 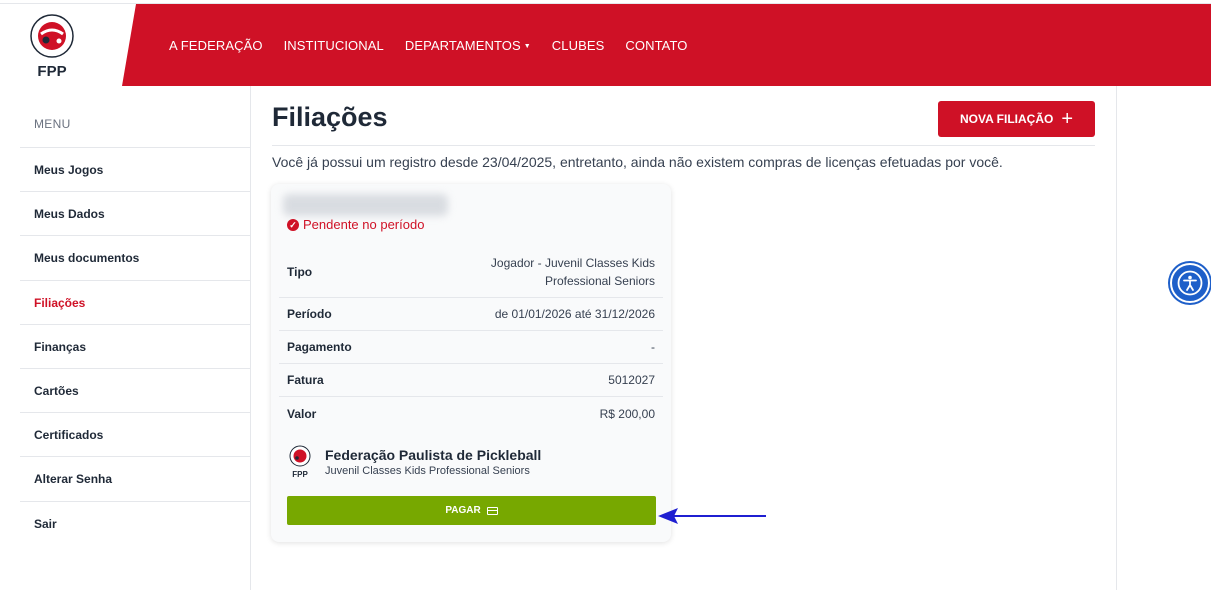 What do you see at coordinates (599, 280) in the screenshot?
I see `row-value-line2: Professional Seniors` at bounding box center [599, 280].